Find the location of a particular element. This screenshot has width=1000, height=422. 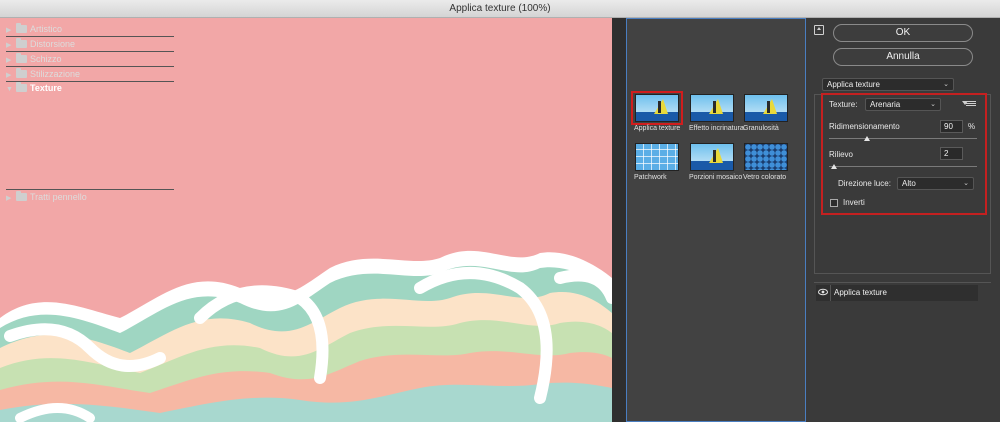

effect-layers-panel is located at coordinates (902, 352).